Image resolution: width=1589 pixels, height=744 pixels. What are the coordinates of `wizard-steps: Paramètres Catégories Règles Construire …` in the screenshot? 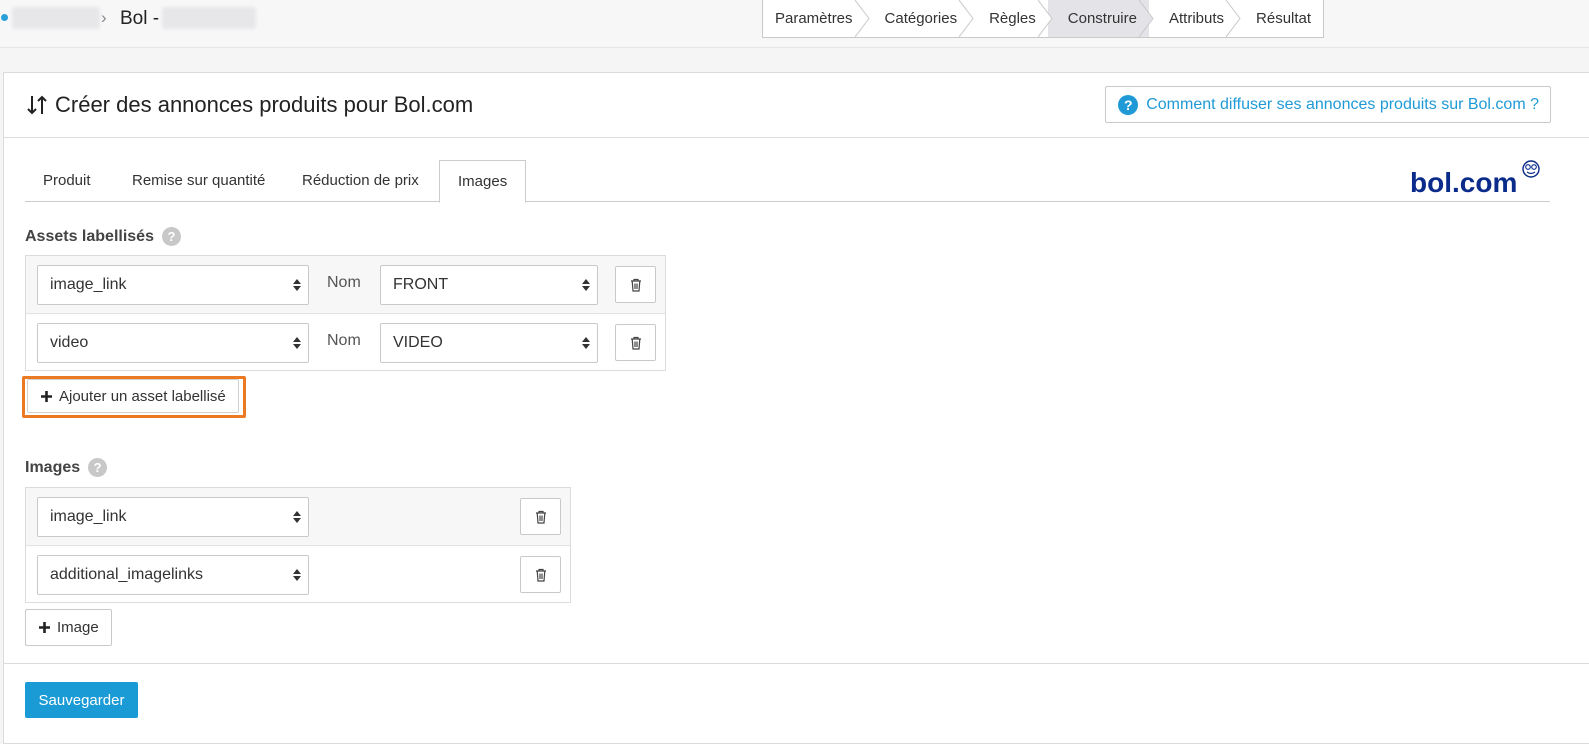 It's located at (1043, 19).